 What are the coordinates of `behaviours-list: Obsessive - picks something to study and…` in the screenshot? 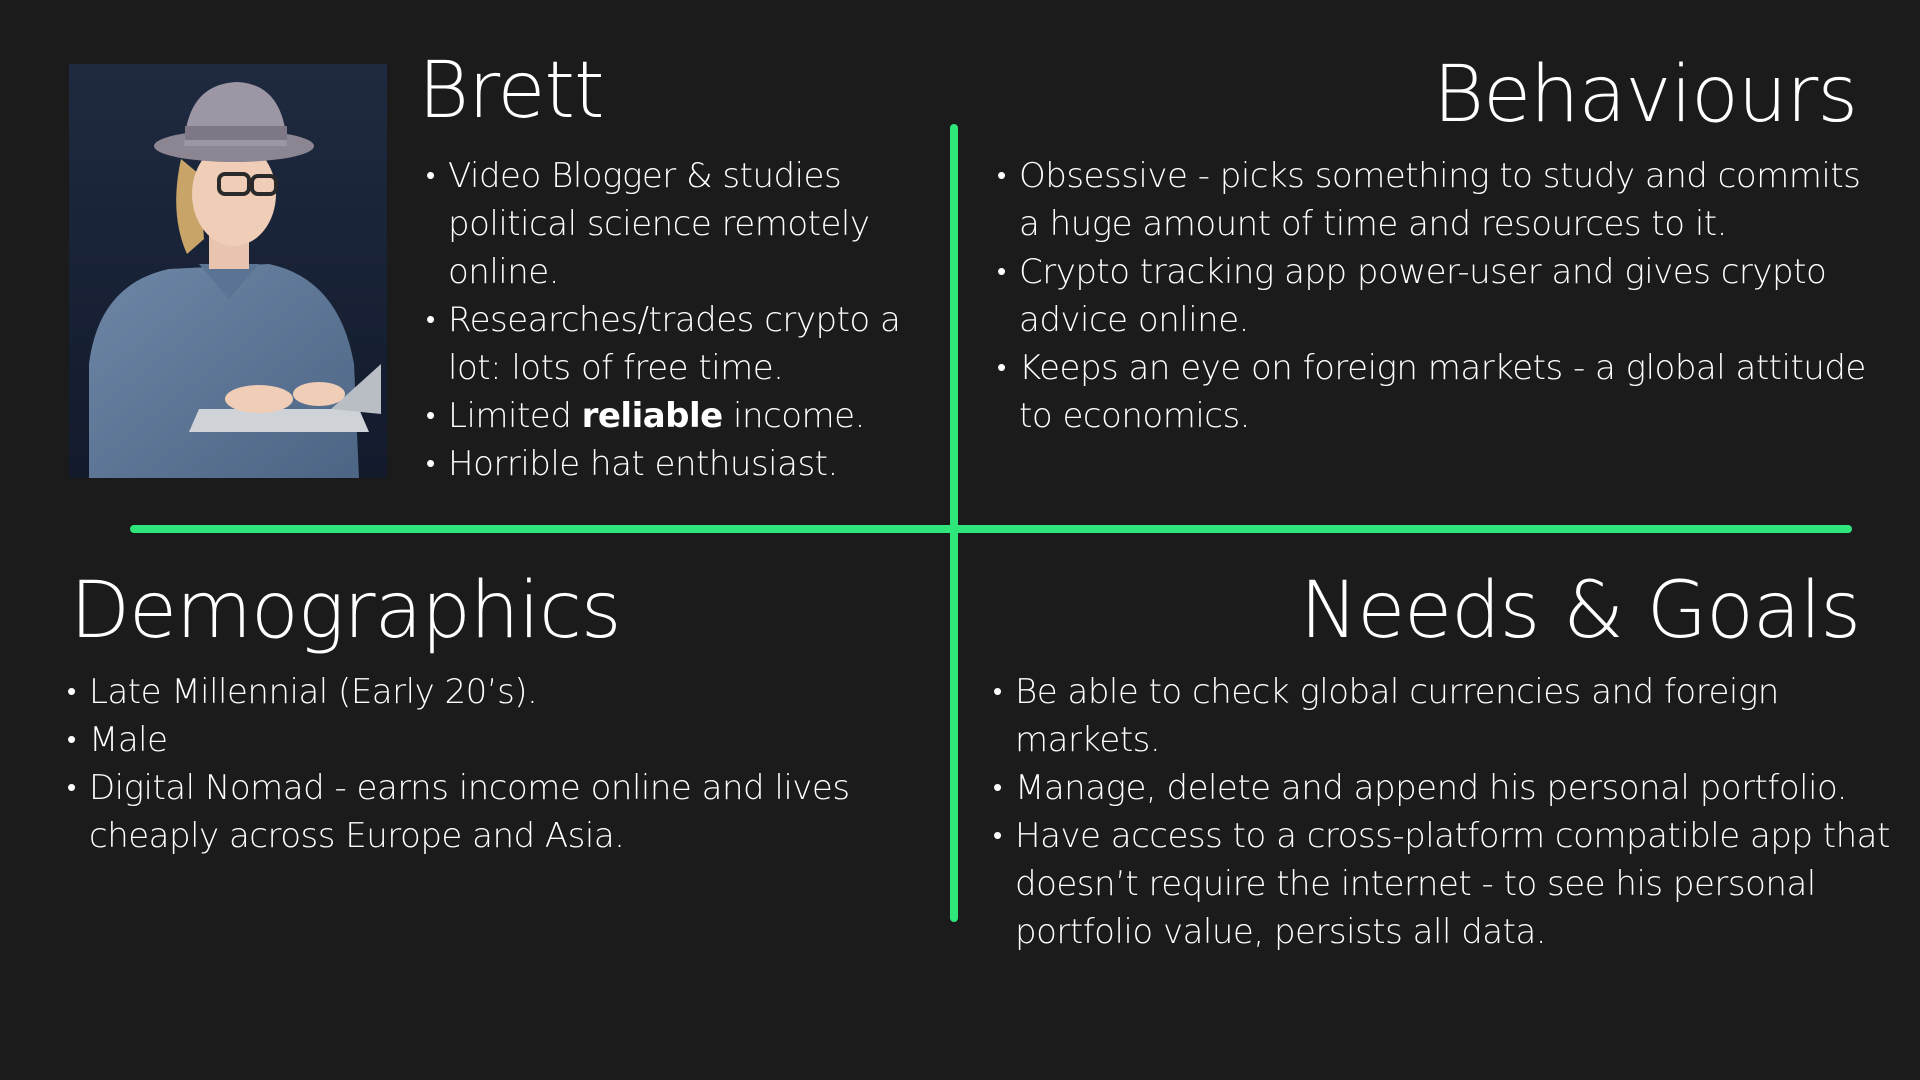 It's located at (1437, 296).